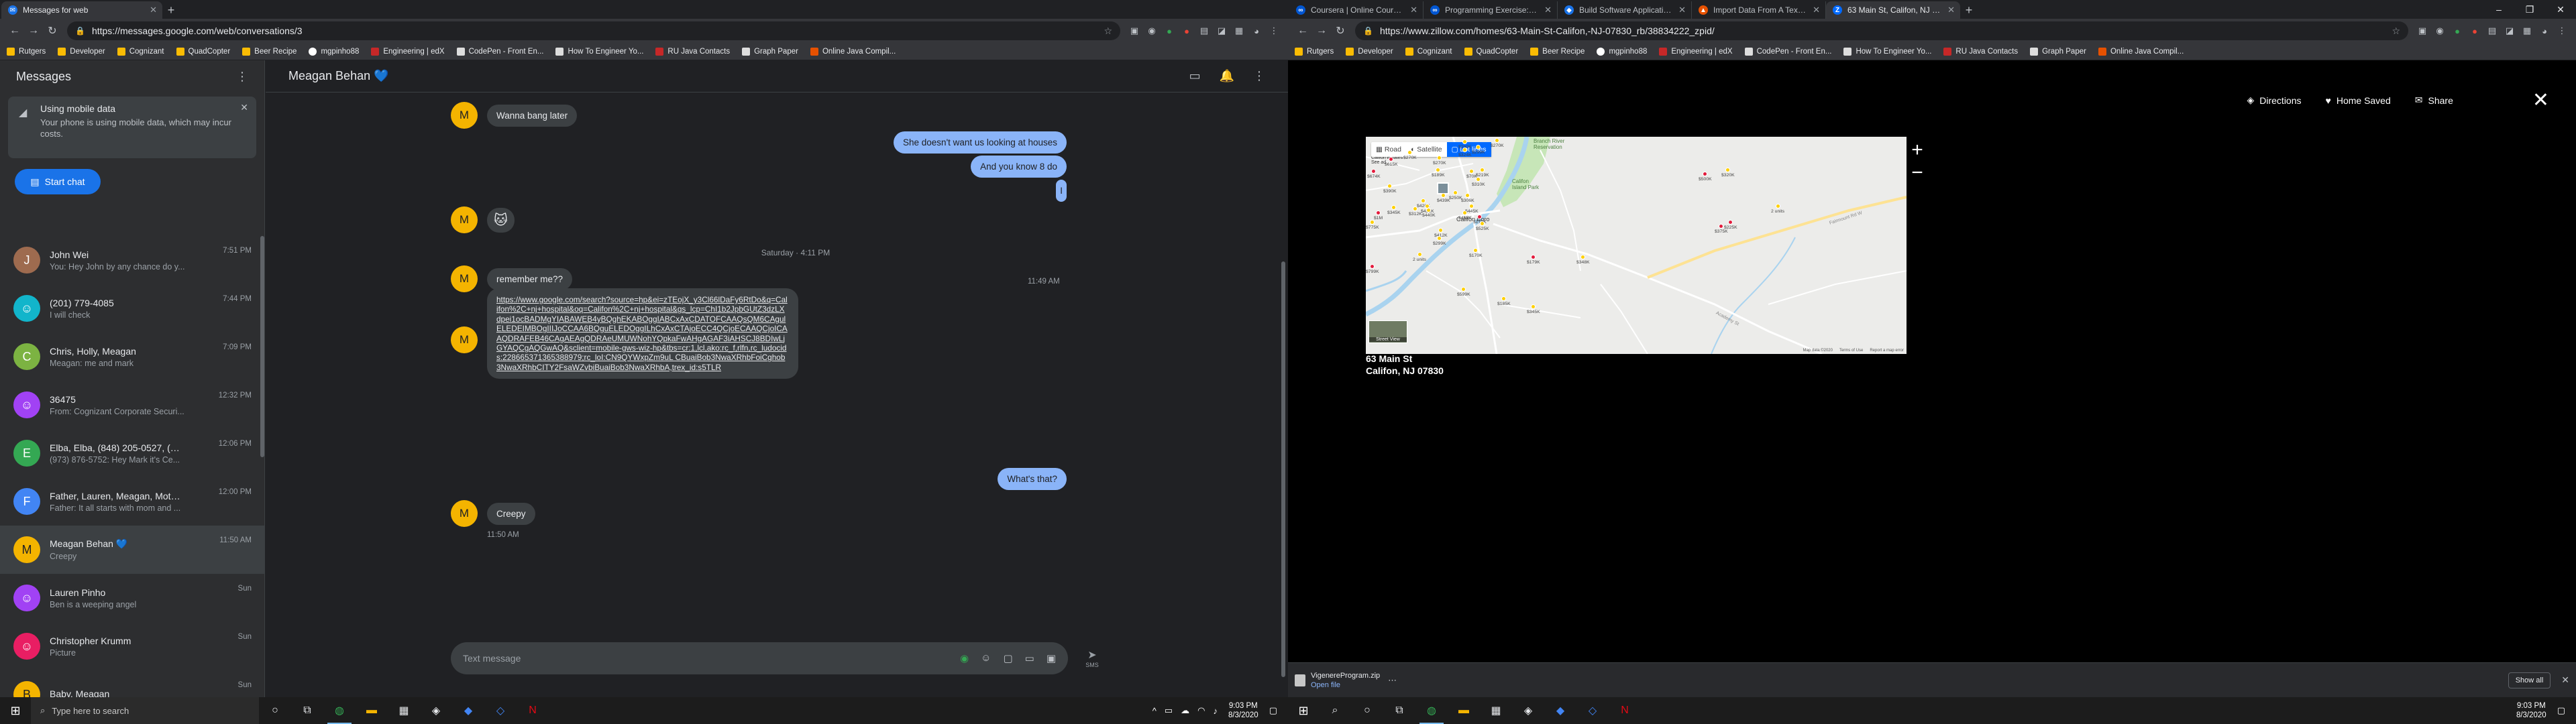 The width and height of the screenshot is (2576, 724). I want to click on more-options-icon: ⋯, so click(1392, 680).